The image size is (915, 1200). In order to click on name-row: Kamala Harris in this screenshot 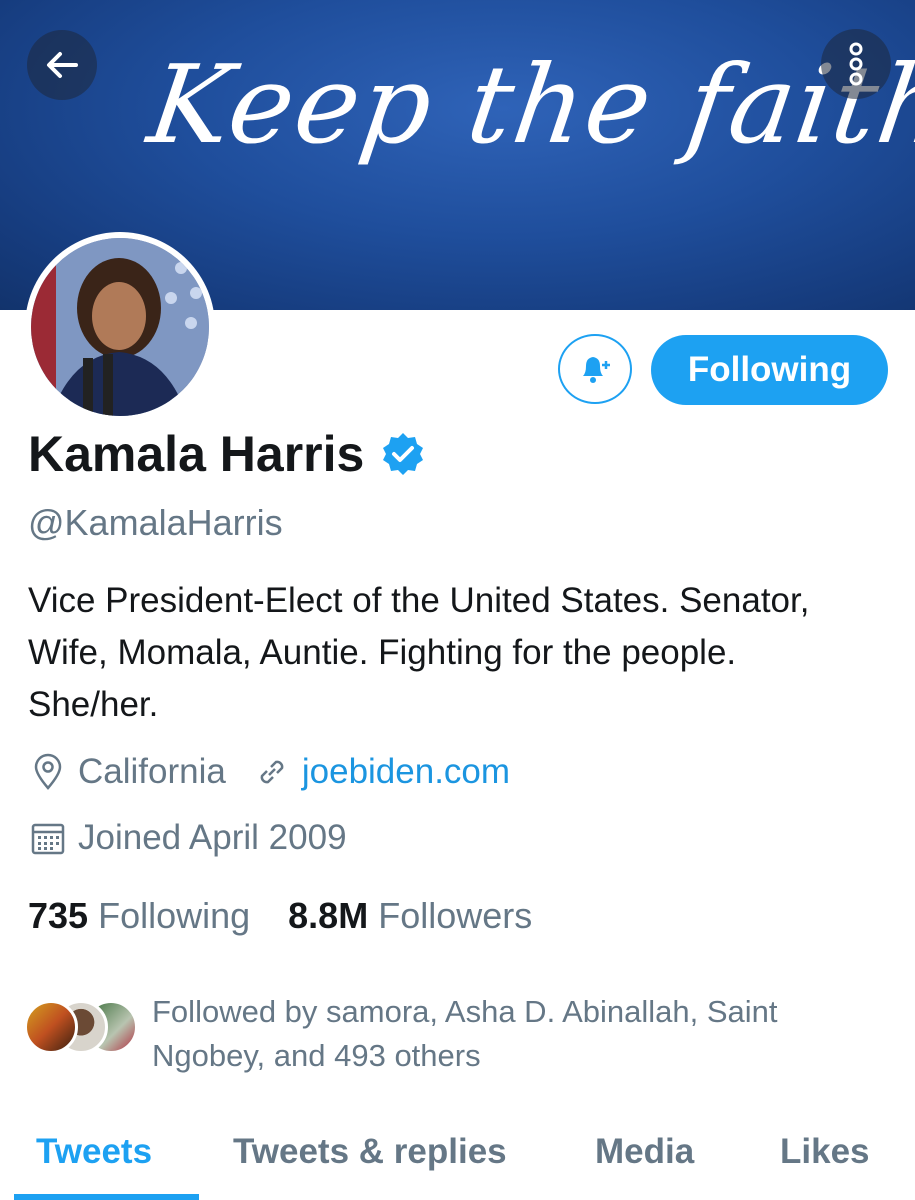, I will do `click(227, 454)`.